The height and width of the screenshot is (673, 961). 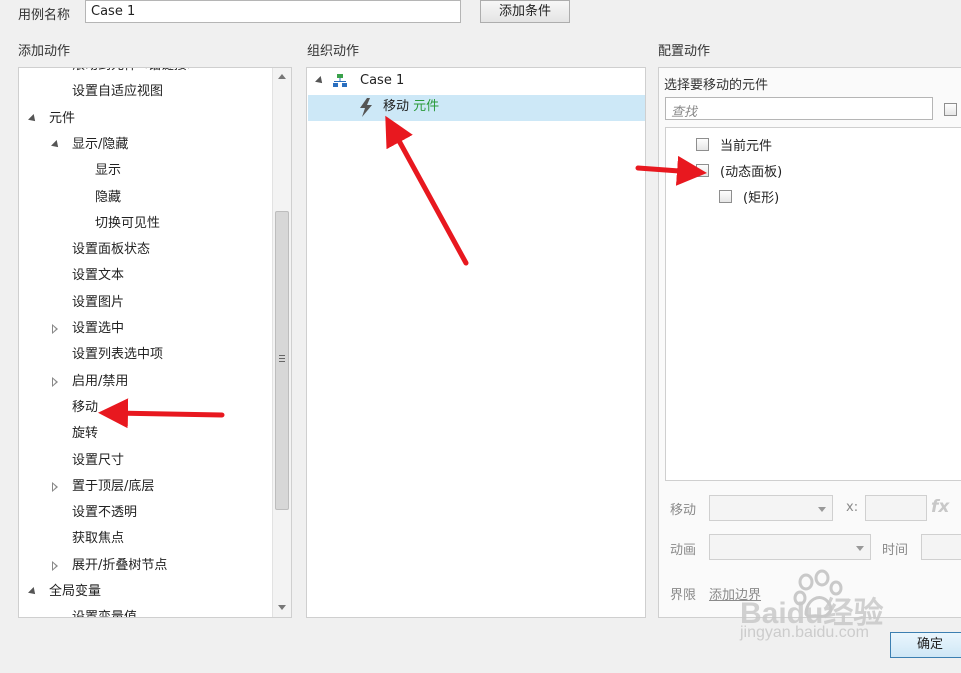 What do you see at coordinates (145, 592) in the screenshot?
I see `action-tree-item: 全局变量` at bounding box center [145, 592].